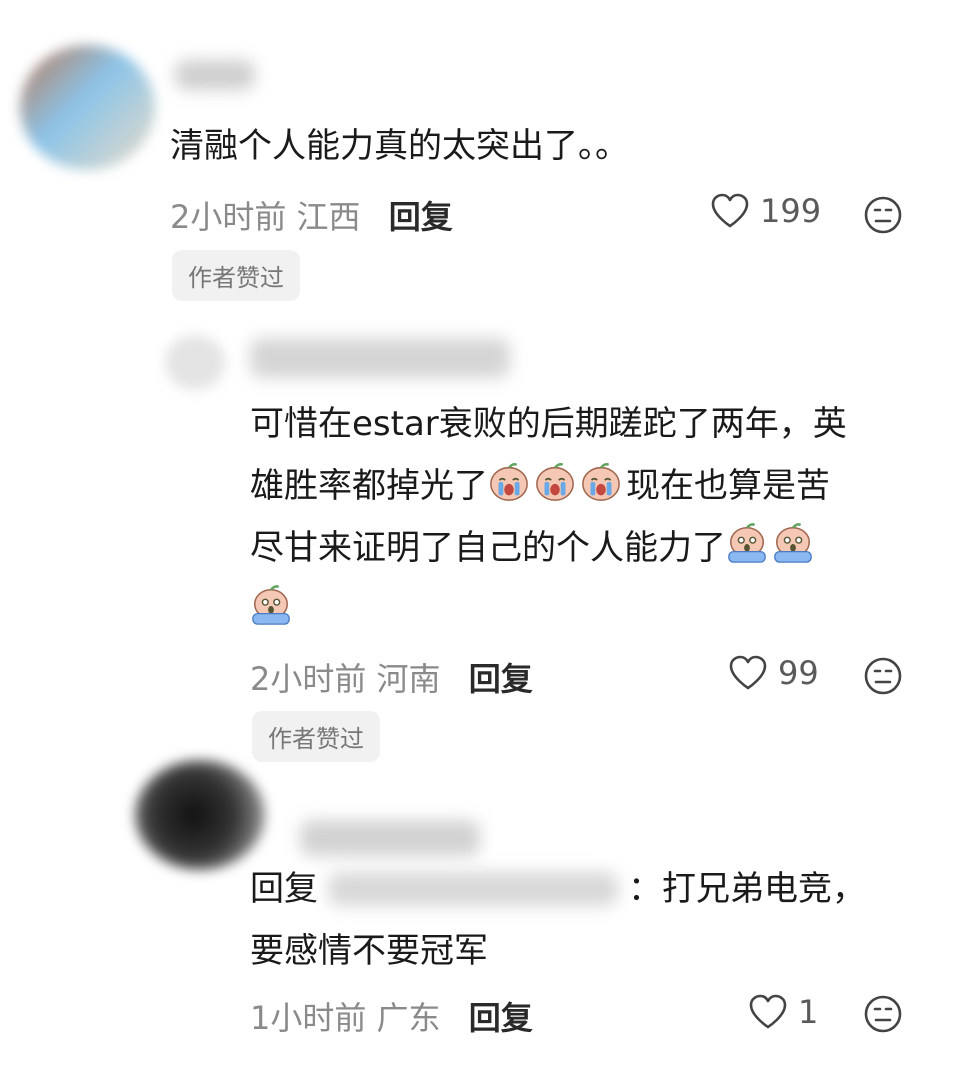 The image size is (960, 1080). Describe the element at coordinates (773, 673) in the screenshot. I see `like-button: 99` at that location.